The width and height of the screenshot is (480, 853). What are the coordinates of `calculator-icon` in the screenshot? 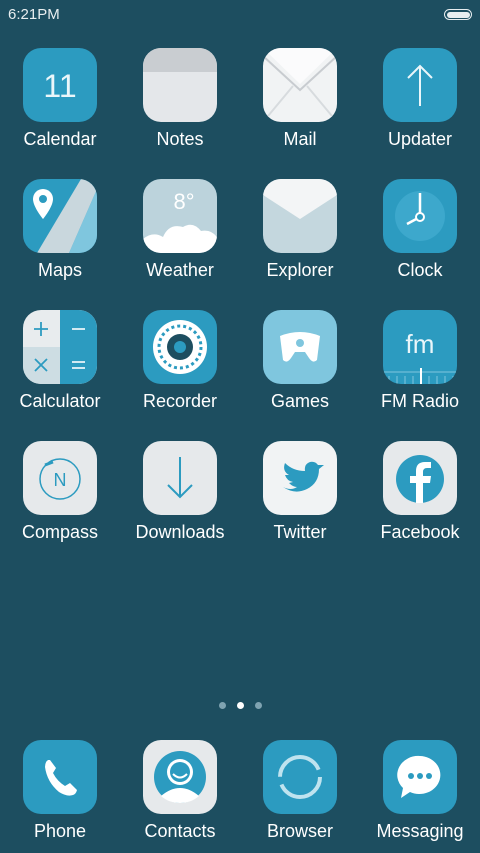 It's located at (60, 347).